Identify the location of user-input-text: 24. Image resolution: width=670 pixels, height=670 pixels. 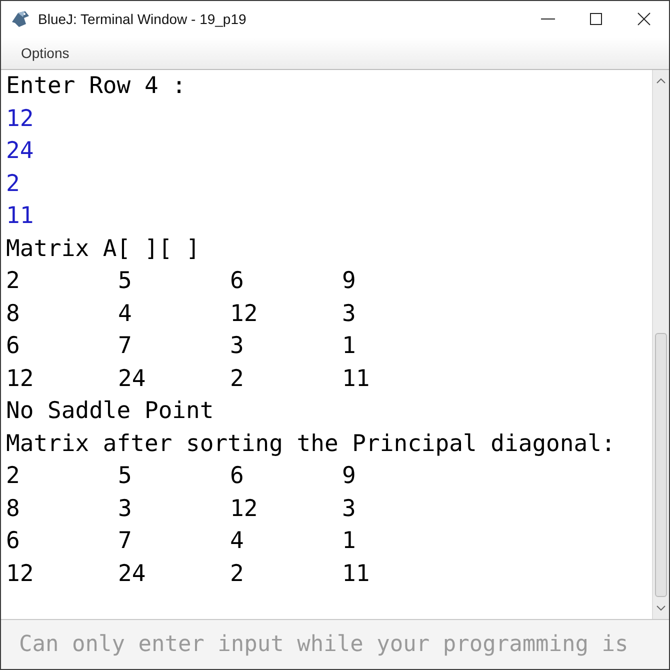
(20, 151).